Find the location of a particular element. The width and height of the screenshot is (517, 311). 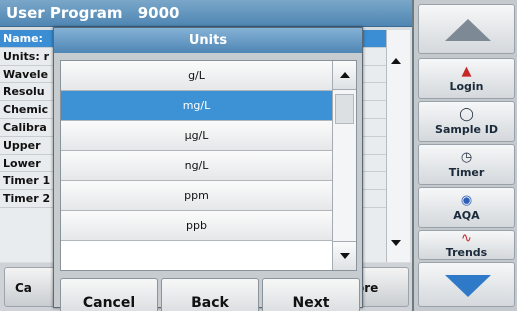

scroll-thumb is located at coordinates (344, 109).